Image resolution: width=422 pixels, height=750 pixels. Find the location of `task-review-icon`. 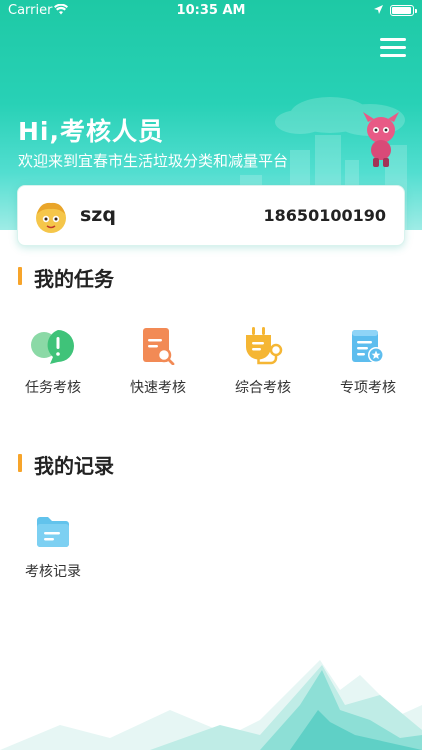

task-review-icon is located at coordinates (52, 347).